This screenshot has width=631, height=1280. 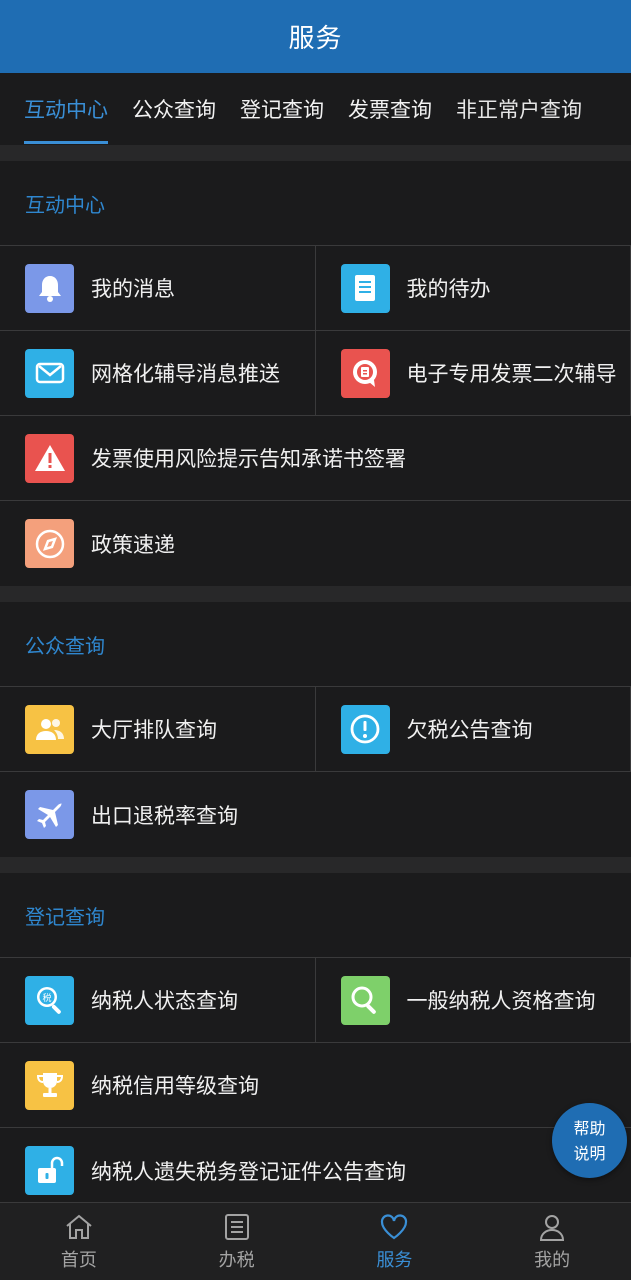 I want to click on app-header: 服务, so click(x=315, y=36).